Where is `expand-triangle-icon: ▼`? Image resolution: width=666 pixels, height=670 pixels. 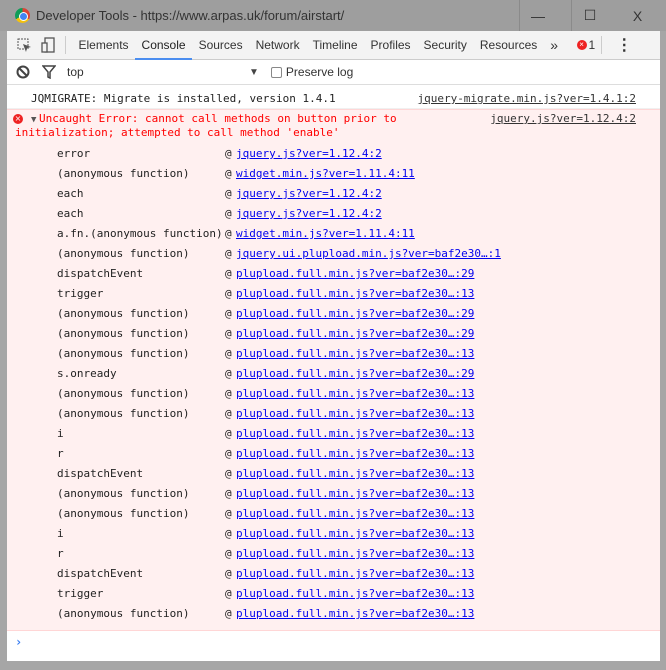 expand-triangle-icon: ▼ is located at coordinates (33, 120).